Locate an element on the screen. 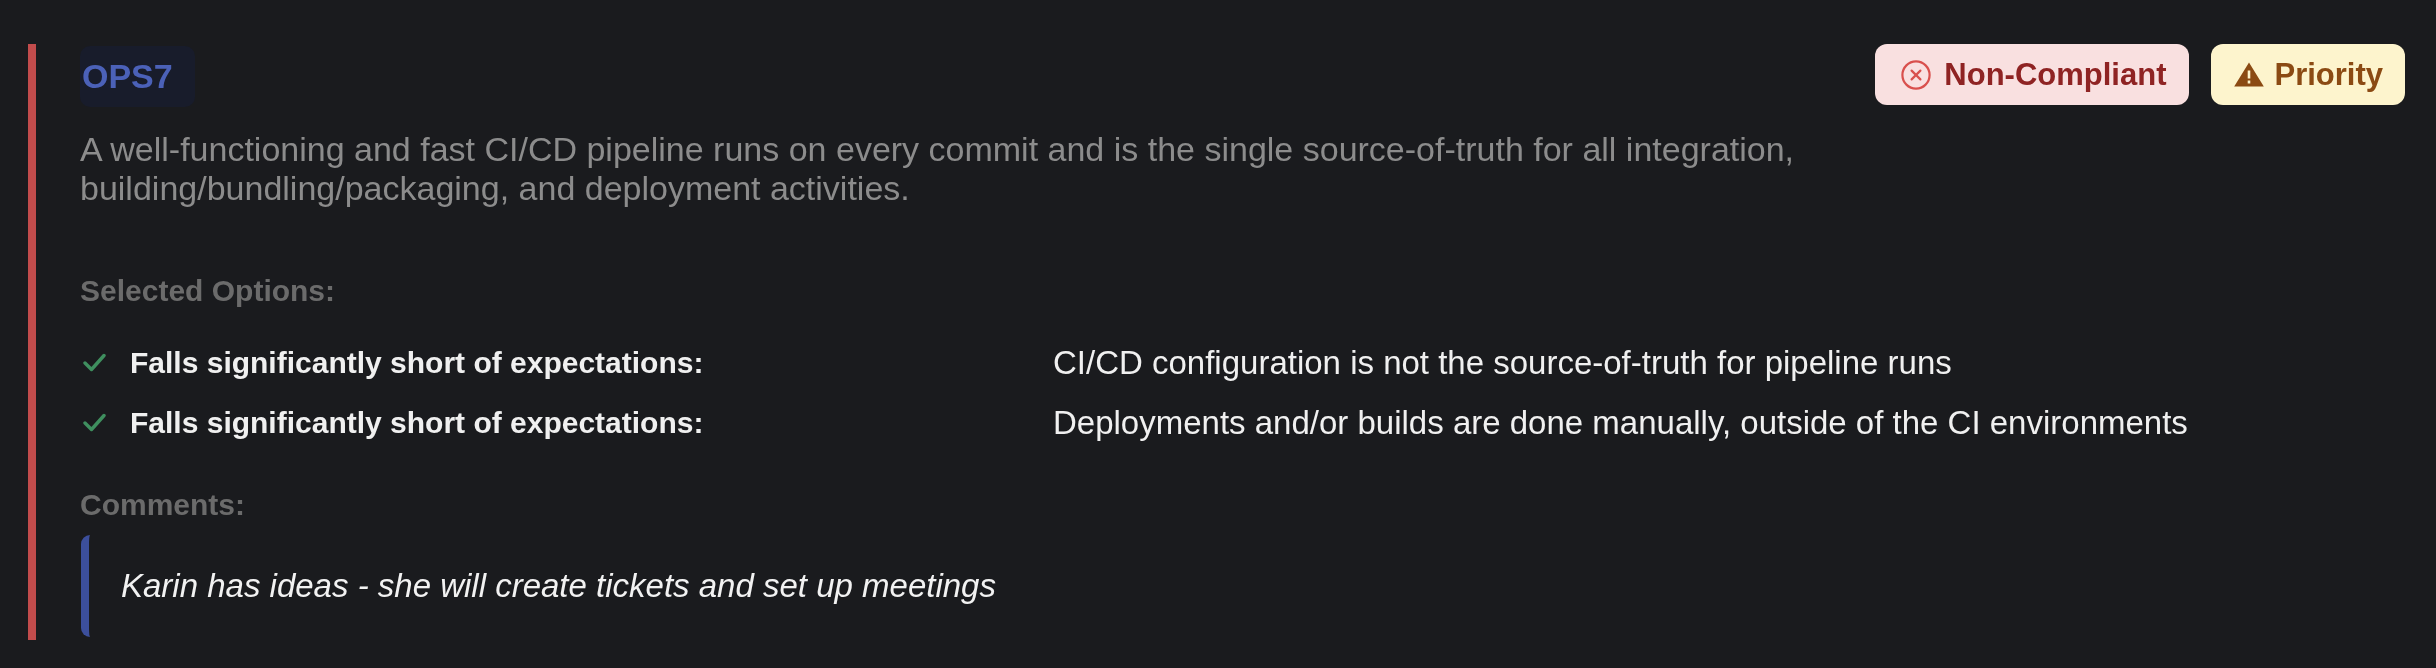  section-heading: Selected Options: is located at coordinates (208, 291).